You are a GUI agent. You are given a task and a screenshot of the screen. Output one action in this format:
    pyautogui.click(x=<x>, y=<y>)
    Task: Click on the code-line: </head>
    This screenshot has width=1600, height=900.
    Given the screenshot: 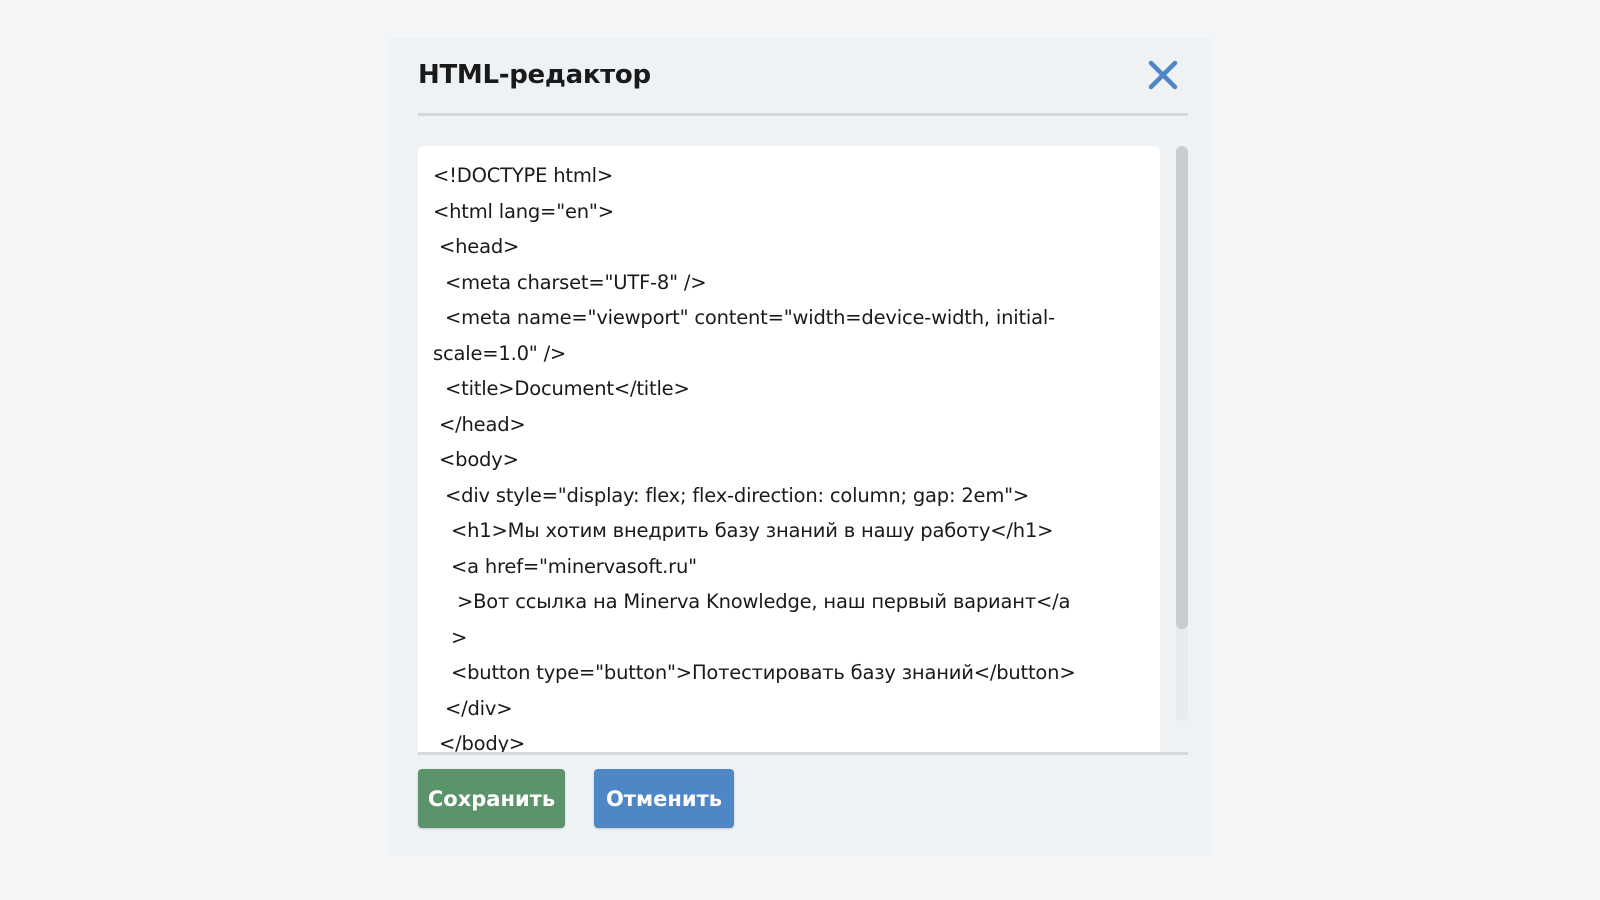 What is the action you would take?
    pyautogui.click(x=479, y=424)
    